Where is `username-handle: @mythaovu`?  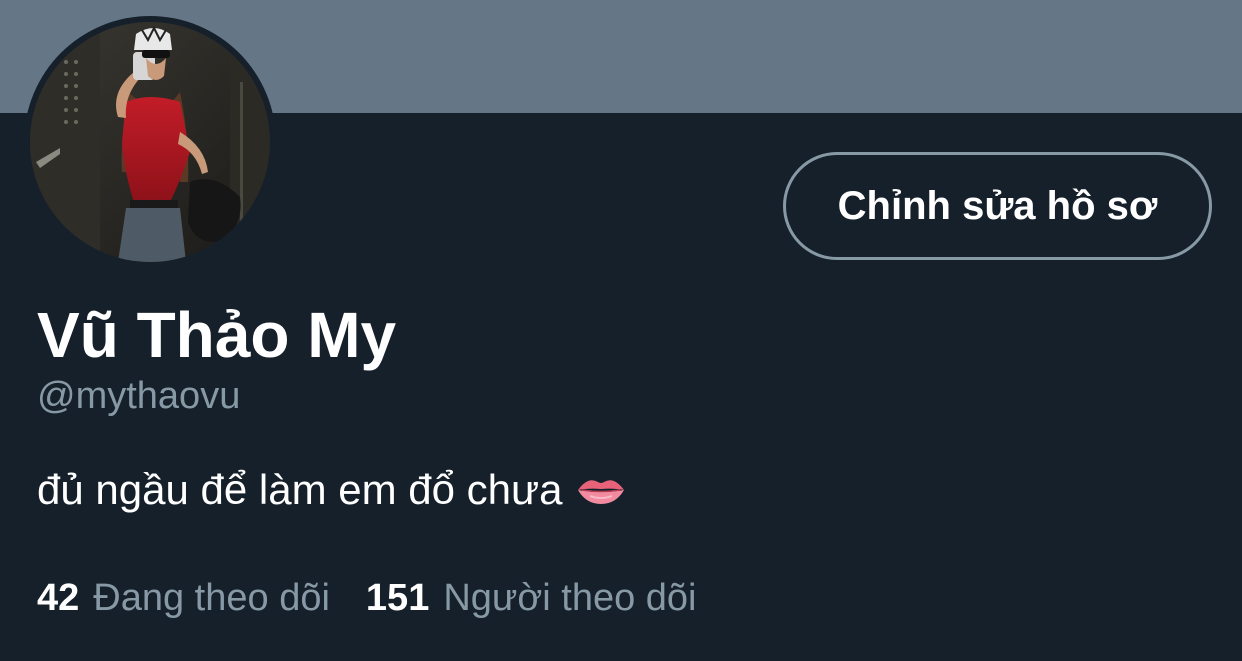 username-handle: @mythaovu is located at coordinates (139, 396).